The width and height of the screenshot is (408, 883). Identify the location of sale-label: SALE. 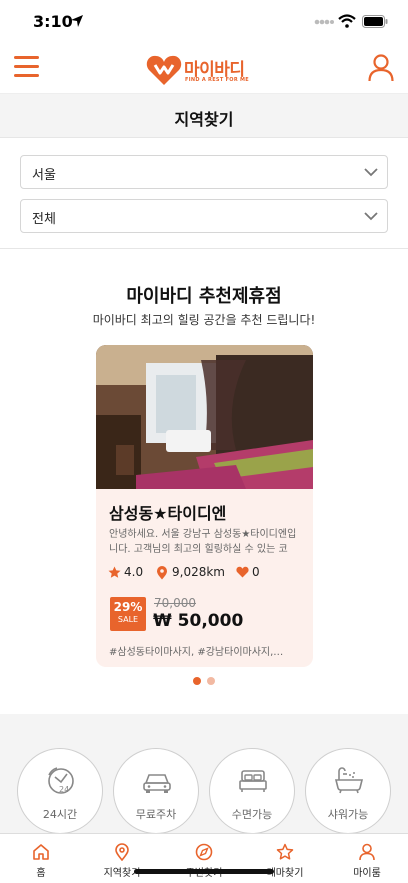
(128, 619).